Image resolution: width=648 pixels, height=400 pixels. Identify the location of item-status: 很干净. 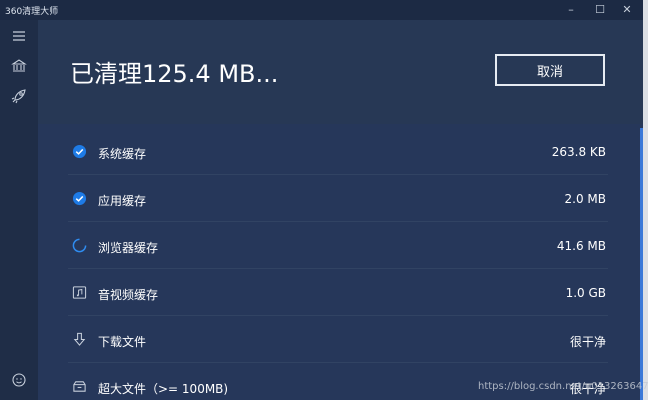
(587, 342).